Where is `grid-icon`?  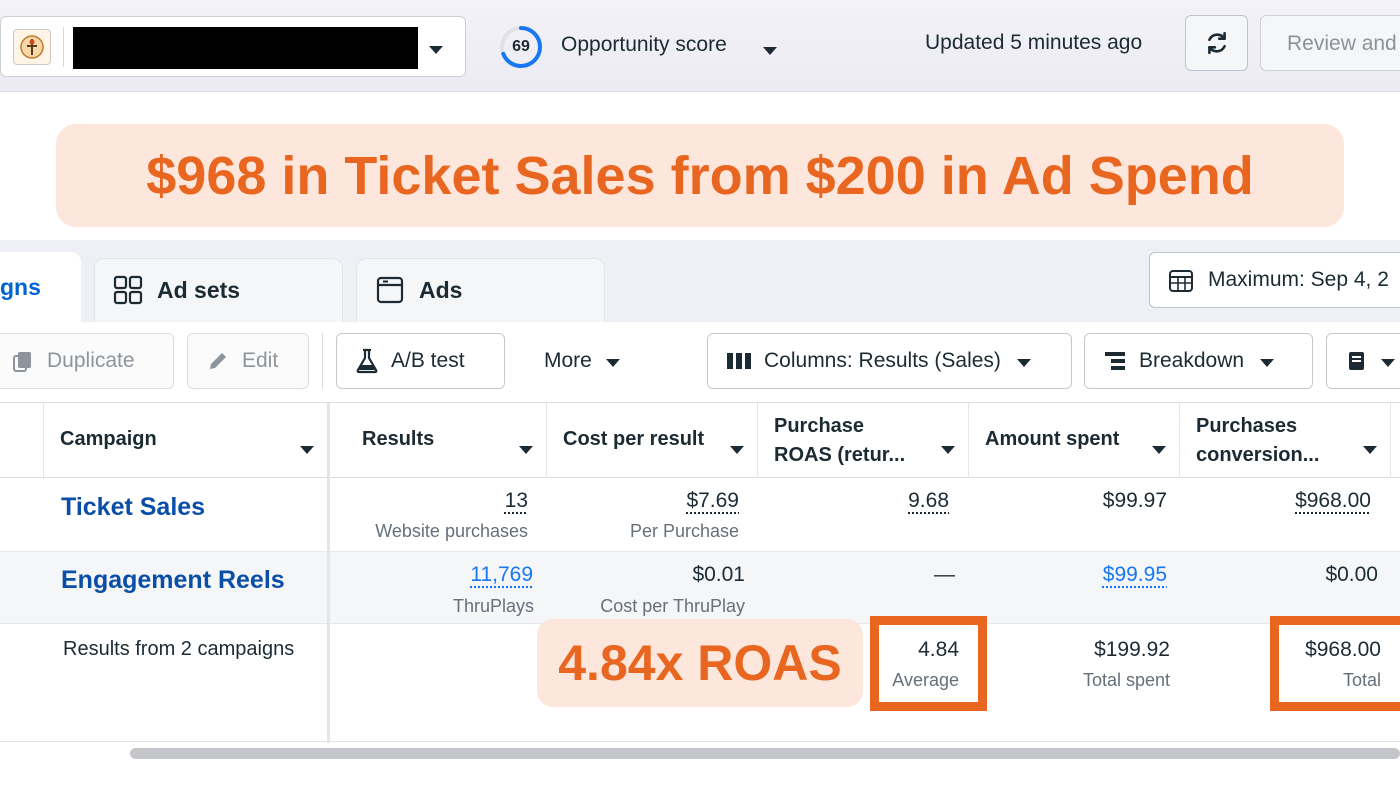 grid-icon is located at coordinates (128, 290).